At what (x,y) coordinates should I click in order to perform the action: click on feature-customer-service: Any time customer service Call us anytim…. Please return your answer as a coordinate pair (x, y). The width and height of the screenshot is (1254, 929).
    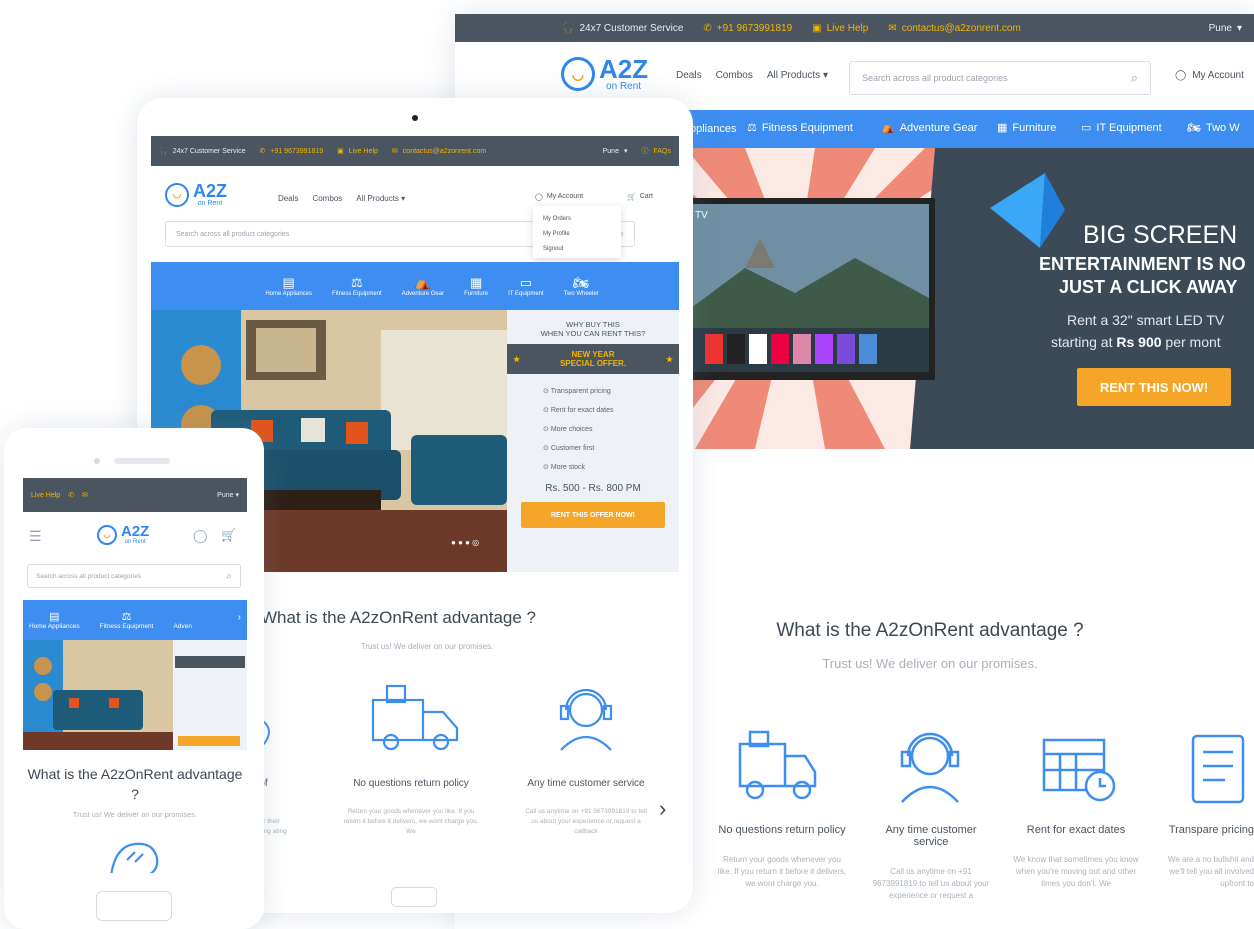
    Looking at the image, I should click on (931, 862).